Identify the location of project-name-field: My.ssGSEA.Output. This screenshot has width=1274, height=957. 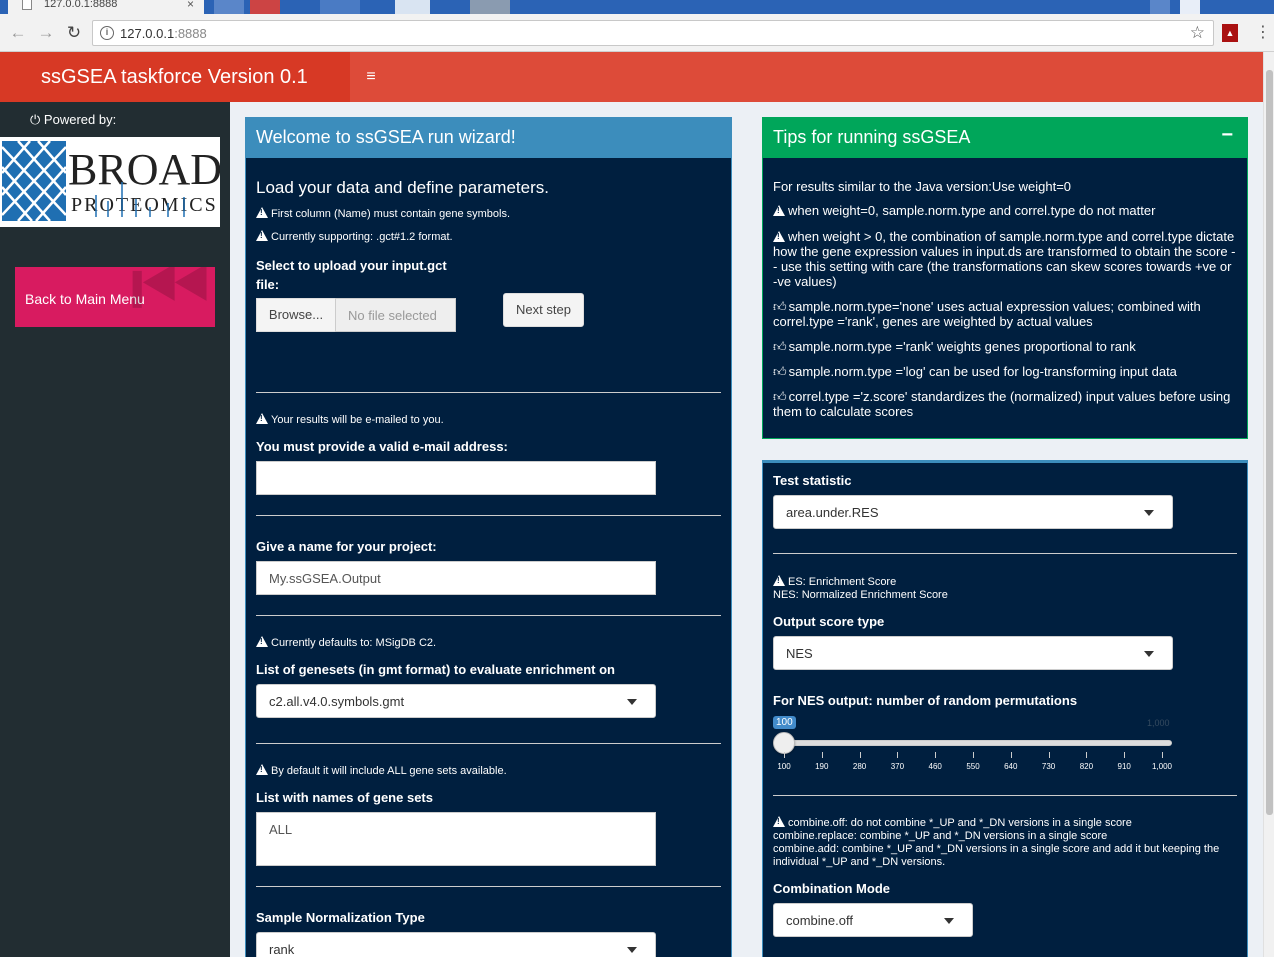
(456, 578).